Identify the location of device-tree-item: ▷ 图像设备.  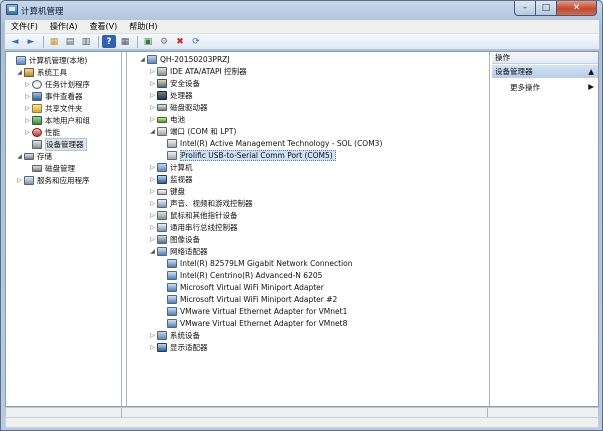
(174, 239).